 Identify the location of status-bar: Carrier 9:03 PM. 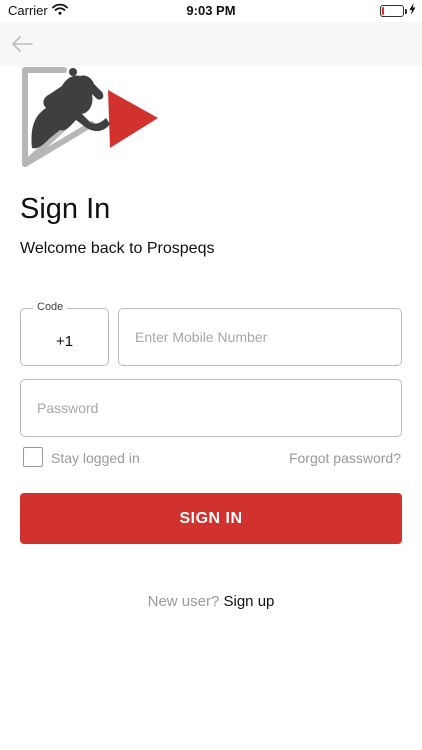
(211, 11).